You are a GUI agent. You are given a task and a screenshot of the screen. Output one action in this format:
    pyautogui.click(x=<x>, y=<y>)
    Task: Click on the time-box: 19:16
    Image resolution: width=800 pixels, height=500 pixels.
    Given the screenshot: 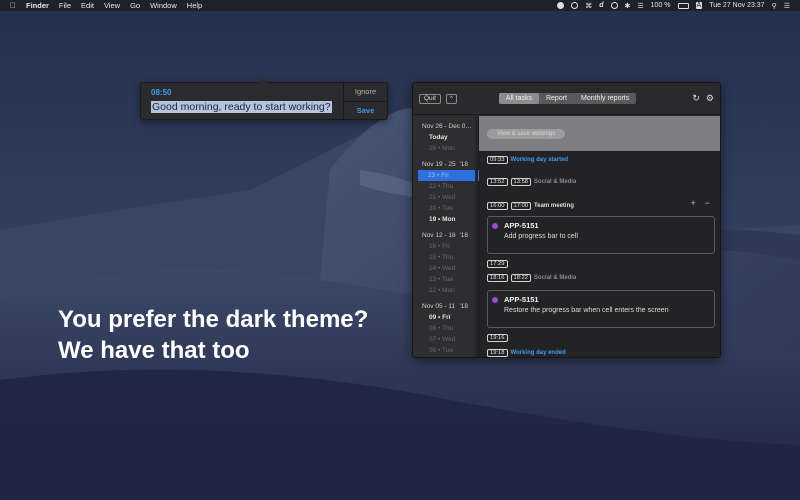 What is the action you would take?
    pyautogui.click(x=497, y=338)
    